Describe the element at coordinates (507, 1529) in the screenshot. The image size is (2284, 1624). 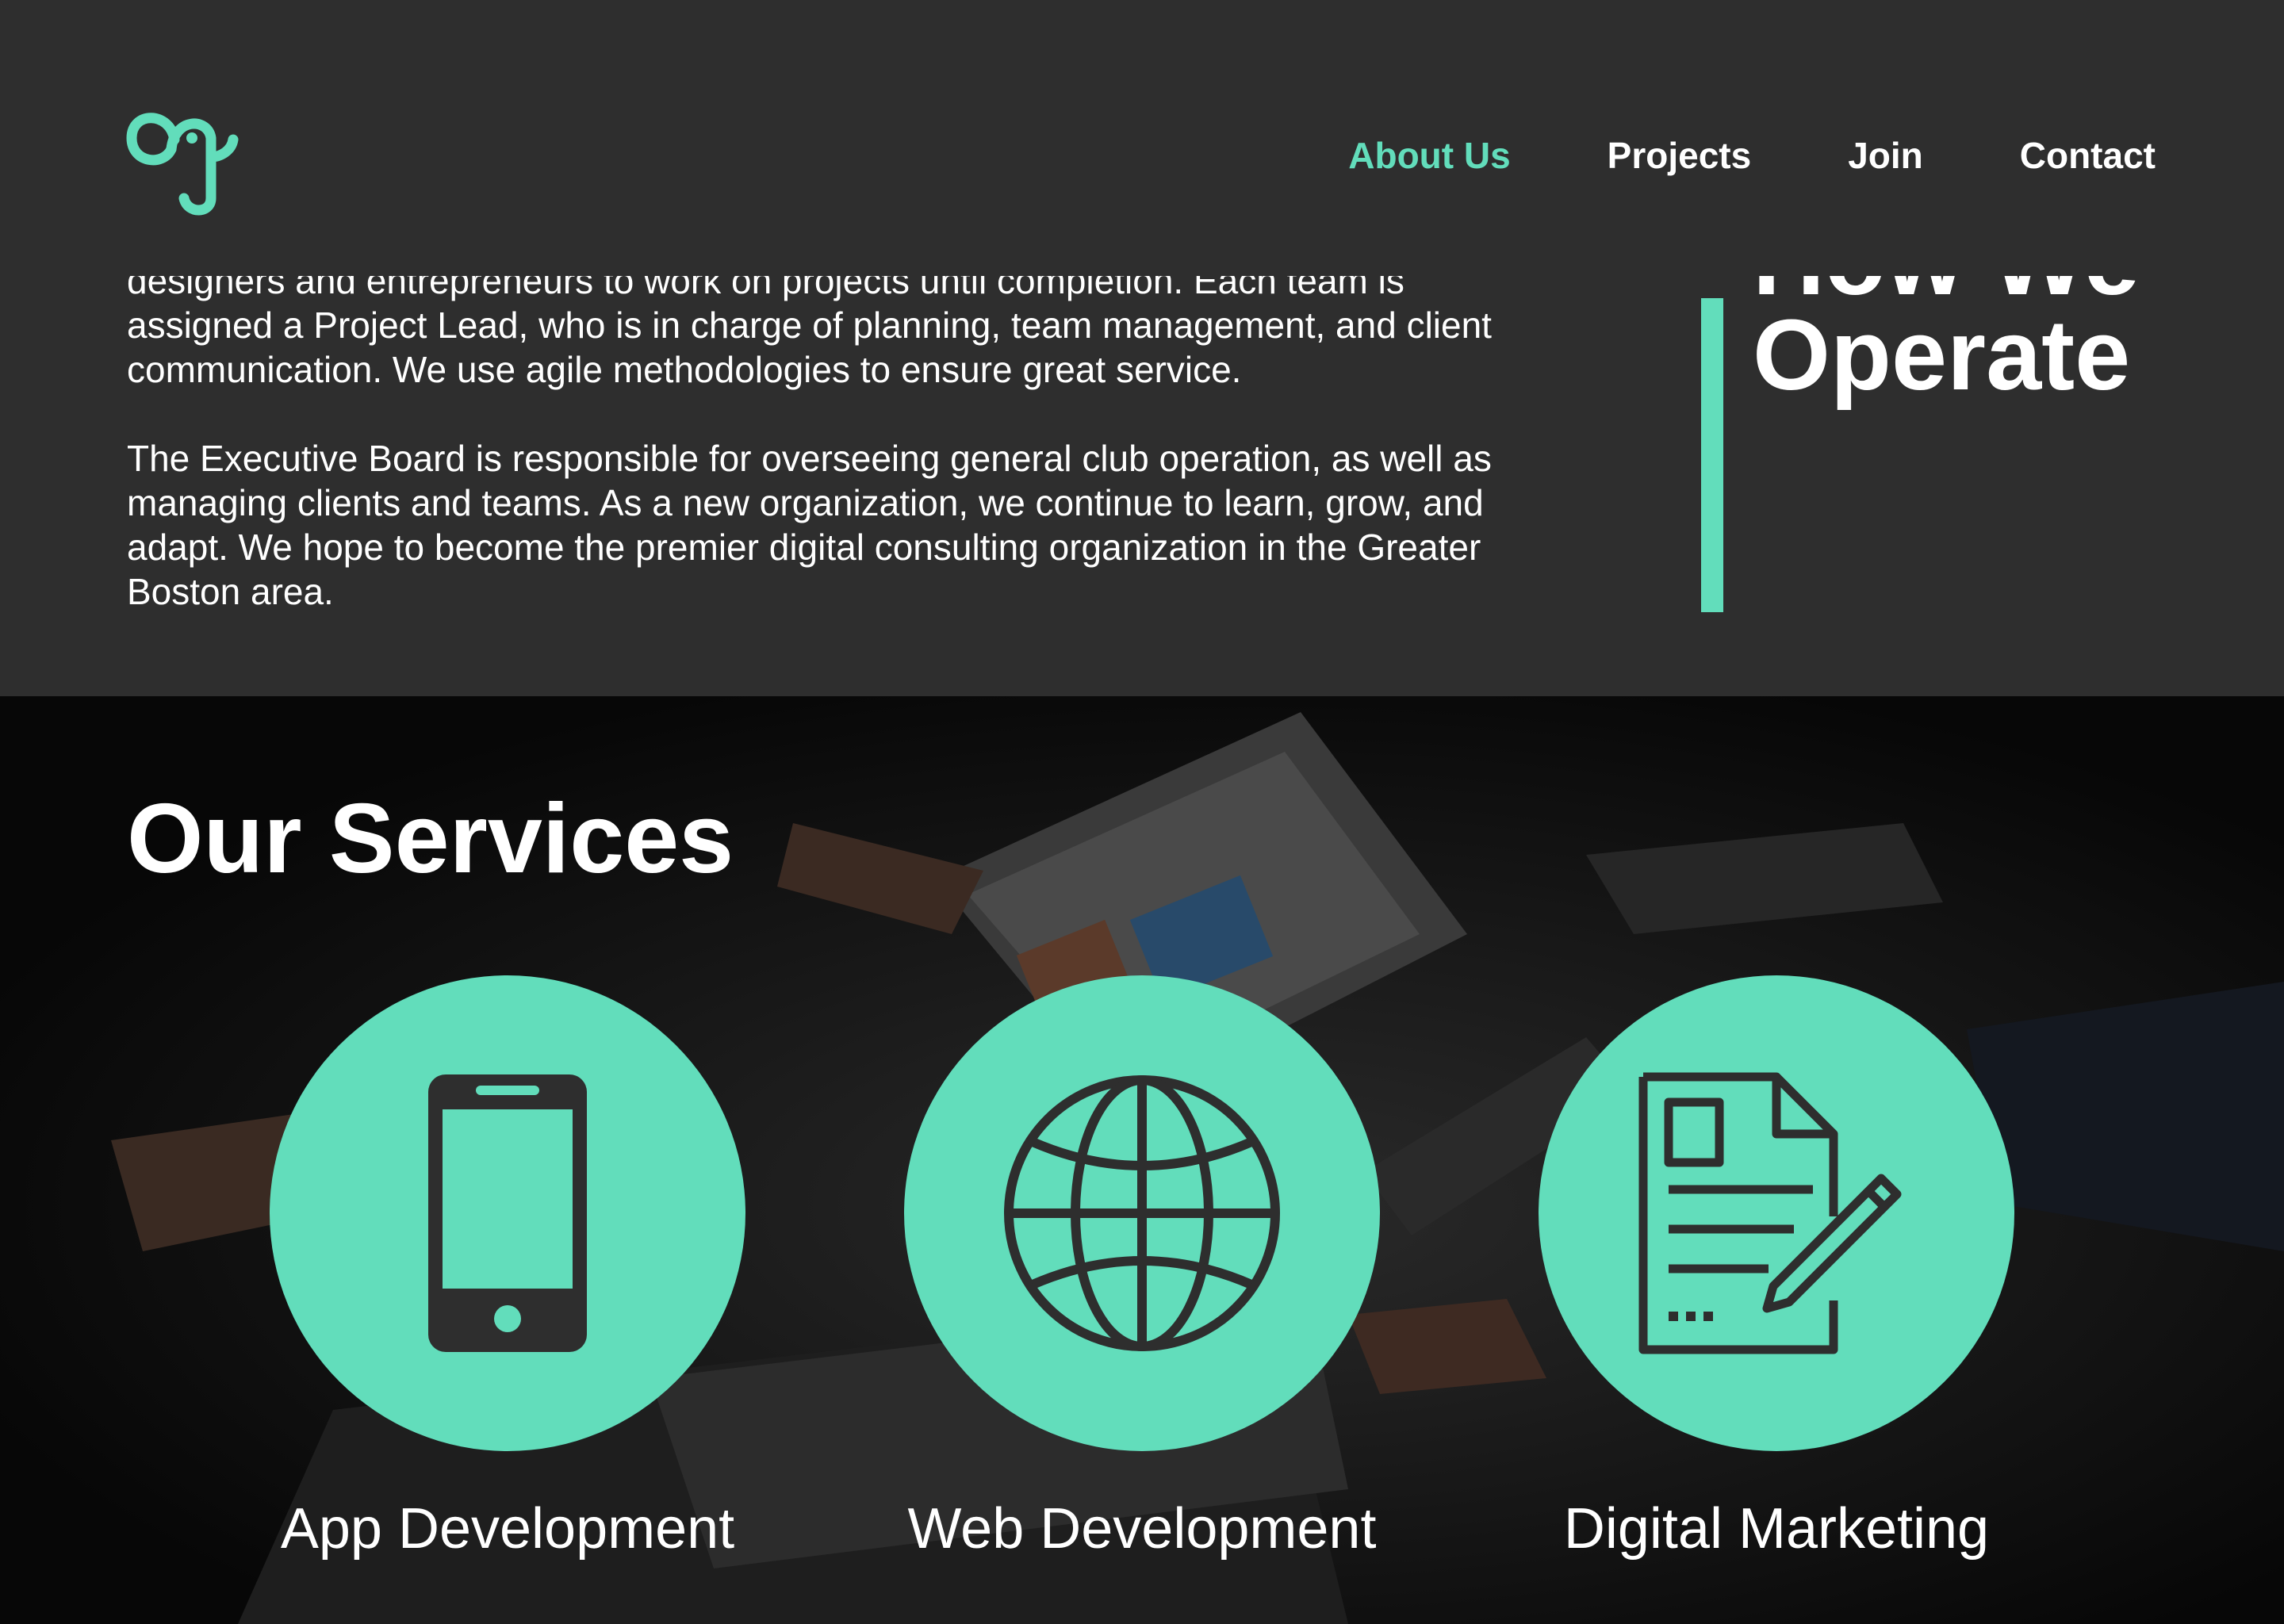
I see `service-label: App Development` at that location.